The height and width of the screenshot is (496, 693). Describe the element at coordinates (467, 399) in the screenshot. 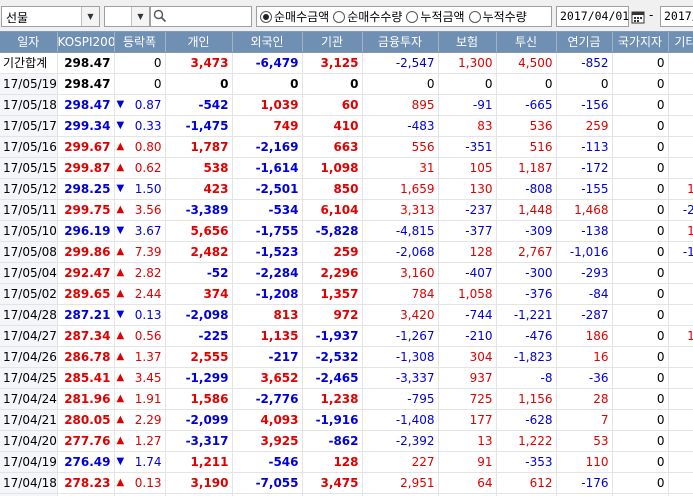

I see `insurance-cell: 725` at that location.